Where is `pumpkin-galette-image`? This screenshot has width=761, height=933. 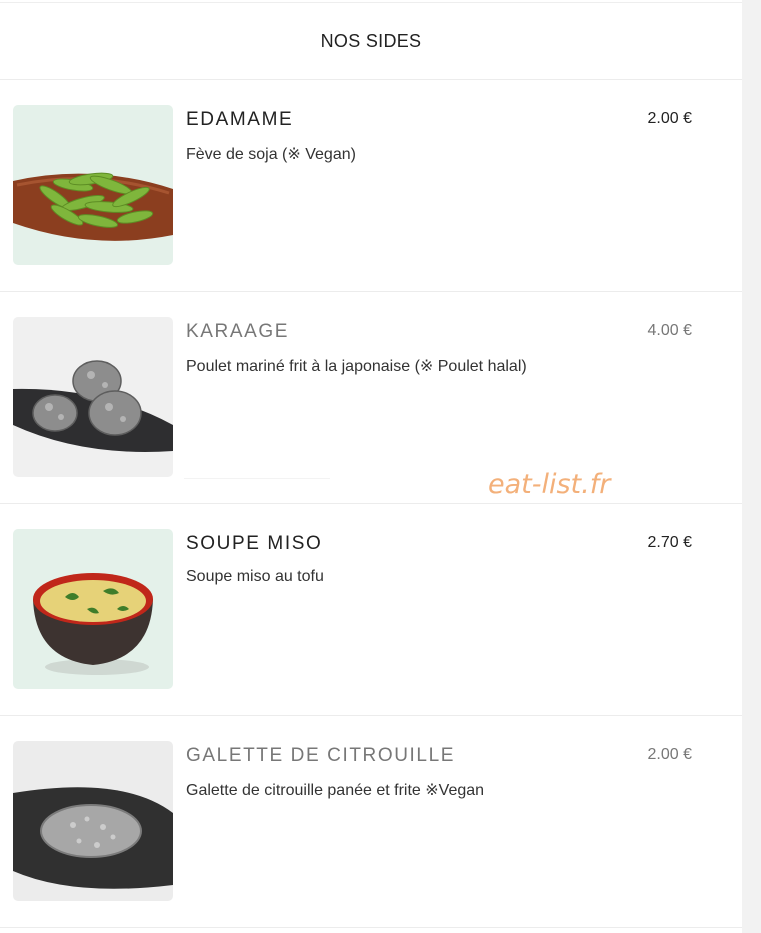 pumpkin-galette-image is located at coordinates (93, 821).